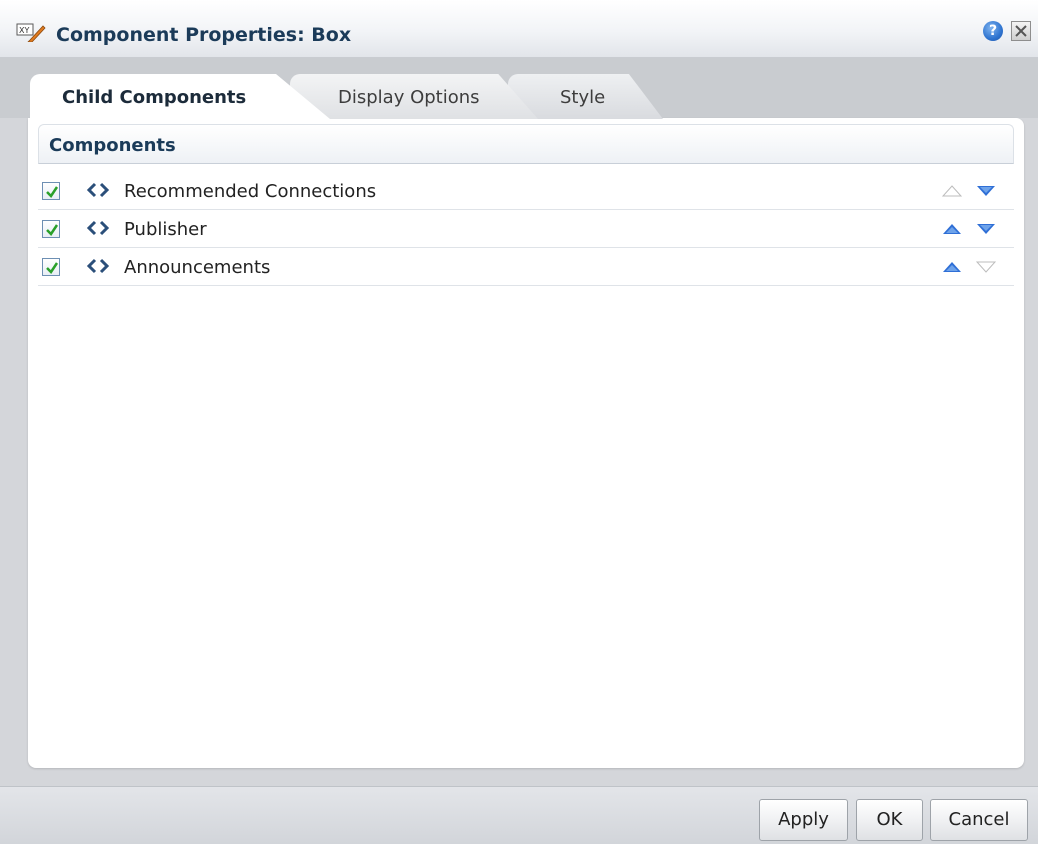 The width and height of the screenshot is (1038, 844). I want to click on list-item: Recommended Connections, so click(526, 191).